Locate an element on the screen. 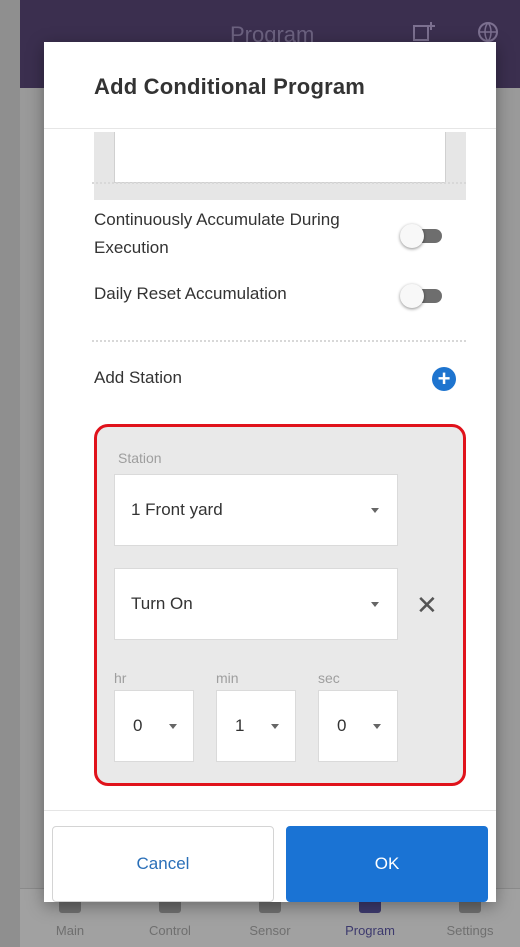 The image size is (520, 947). title-divider is located at coordinates (270, 128).